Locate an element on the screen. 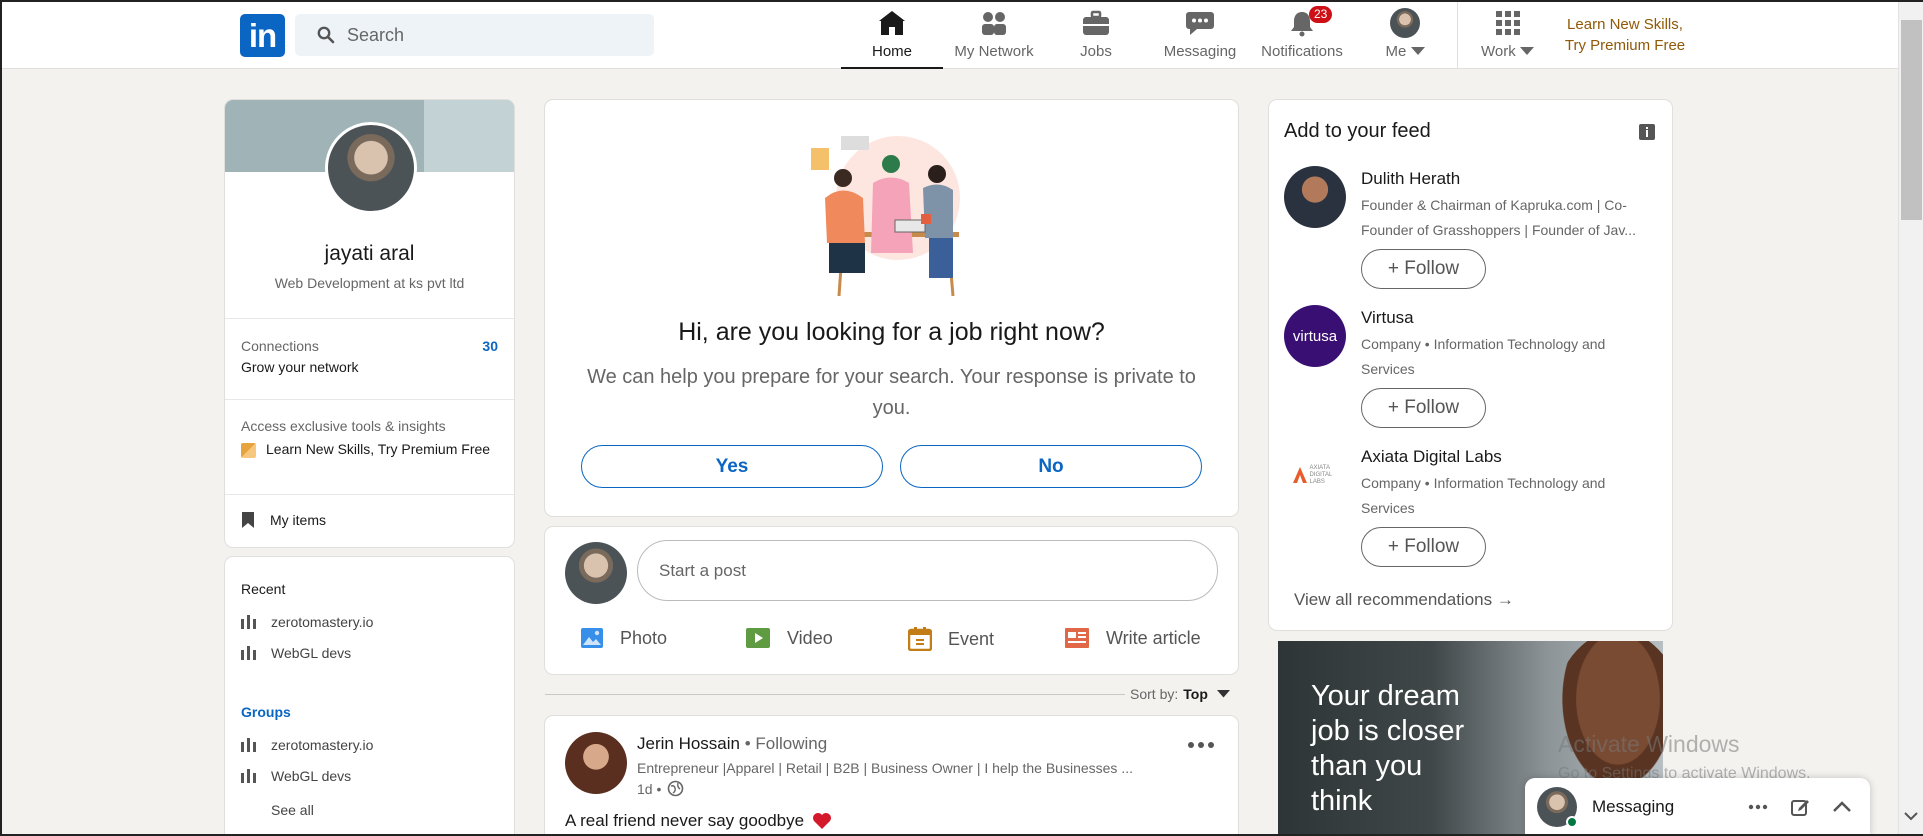 The image size is (1923, 836). groups-title: Groups is located at coordinates (266, 712).